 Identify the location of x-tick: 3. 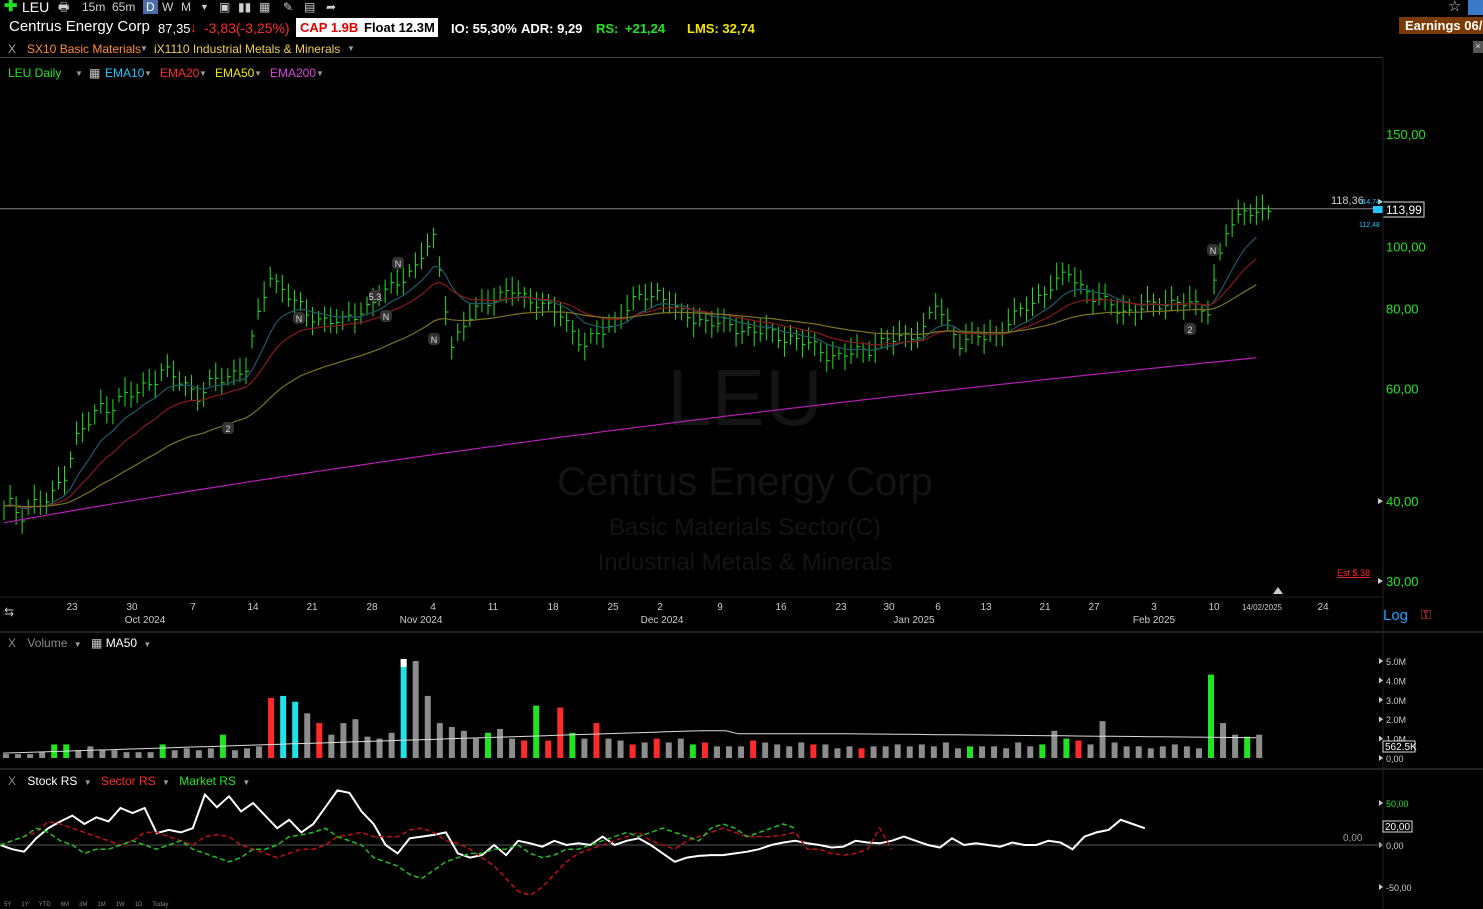
(1154, 607).